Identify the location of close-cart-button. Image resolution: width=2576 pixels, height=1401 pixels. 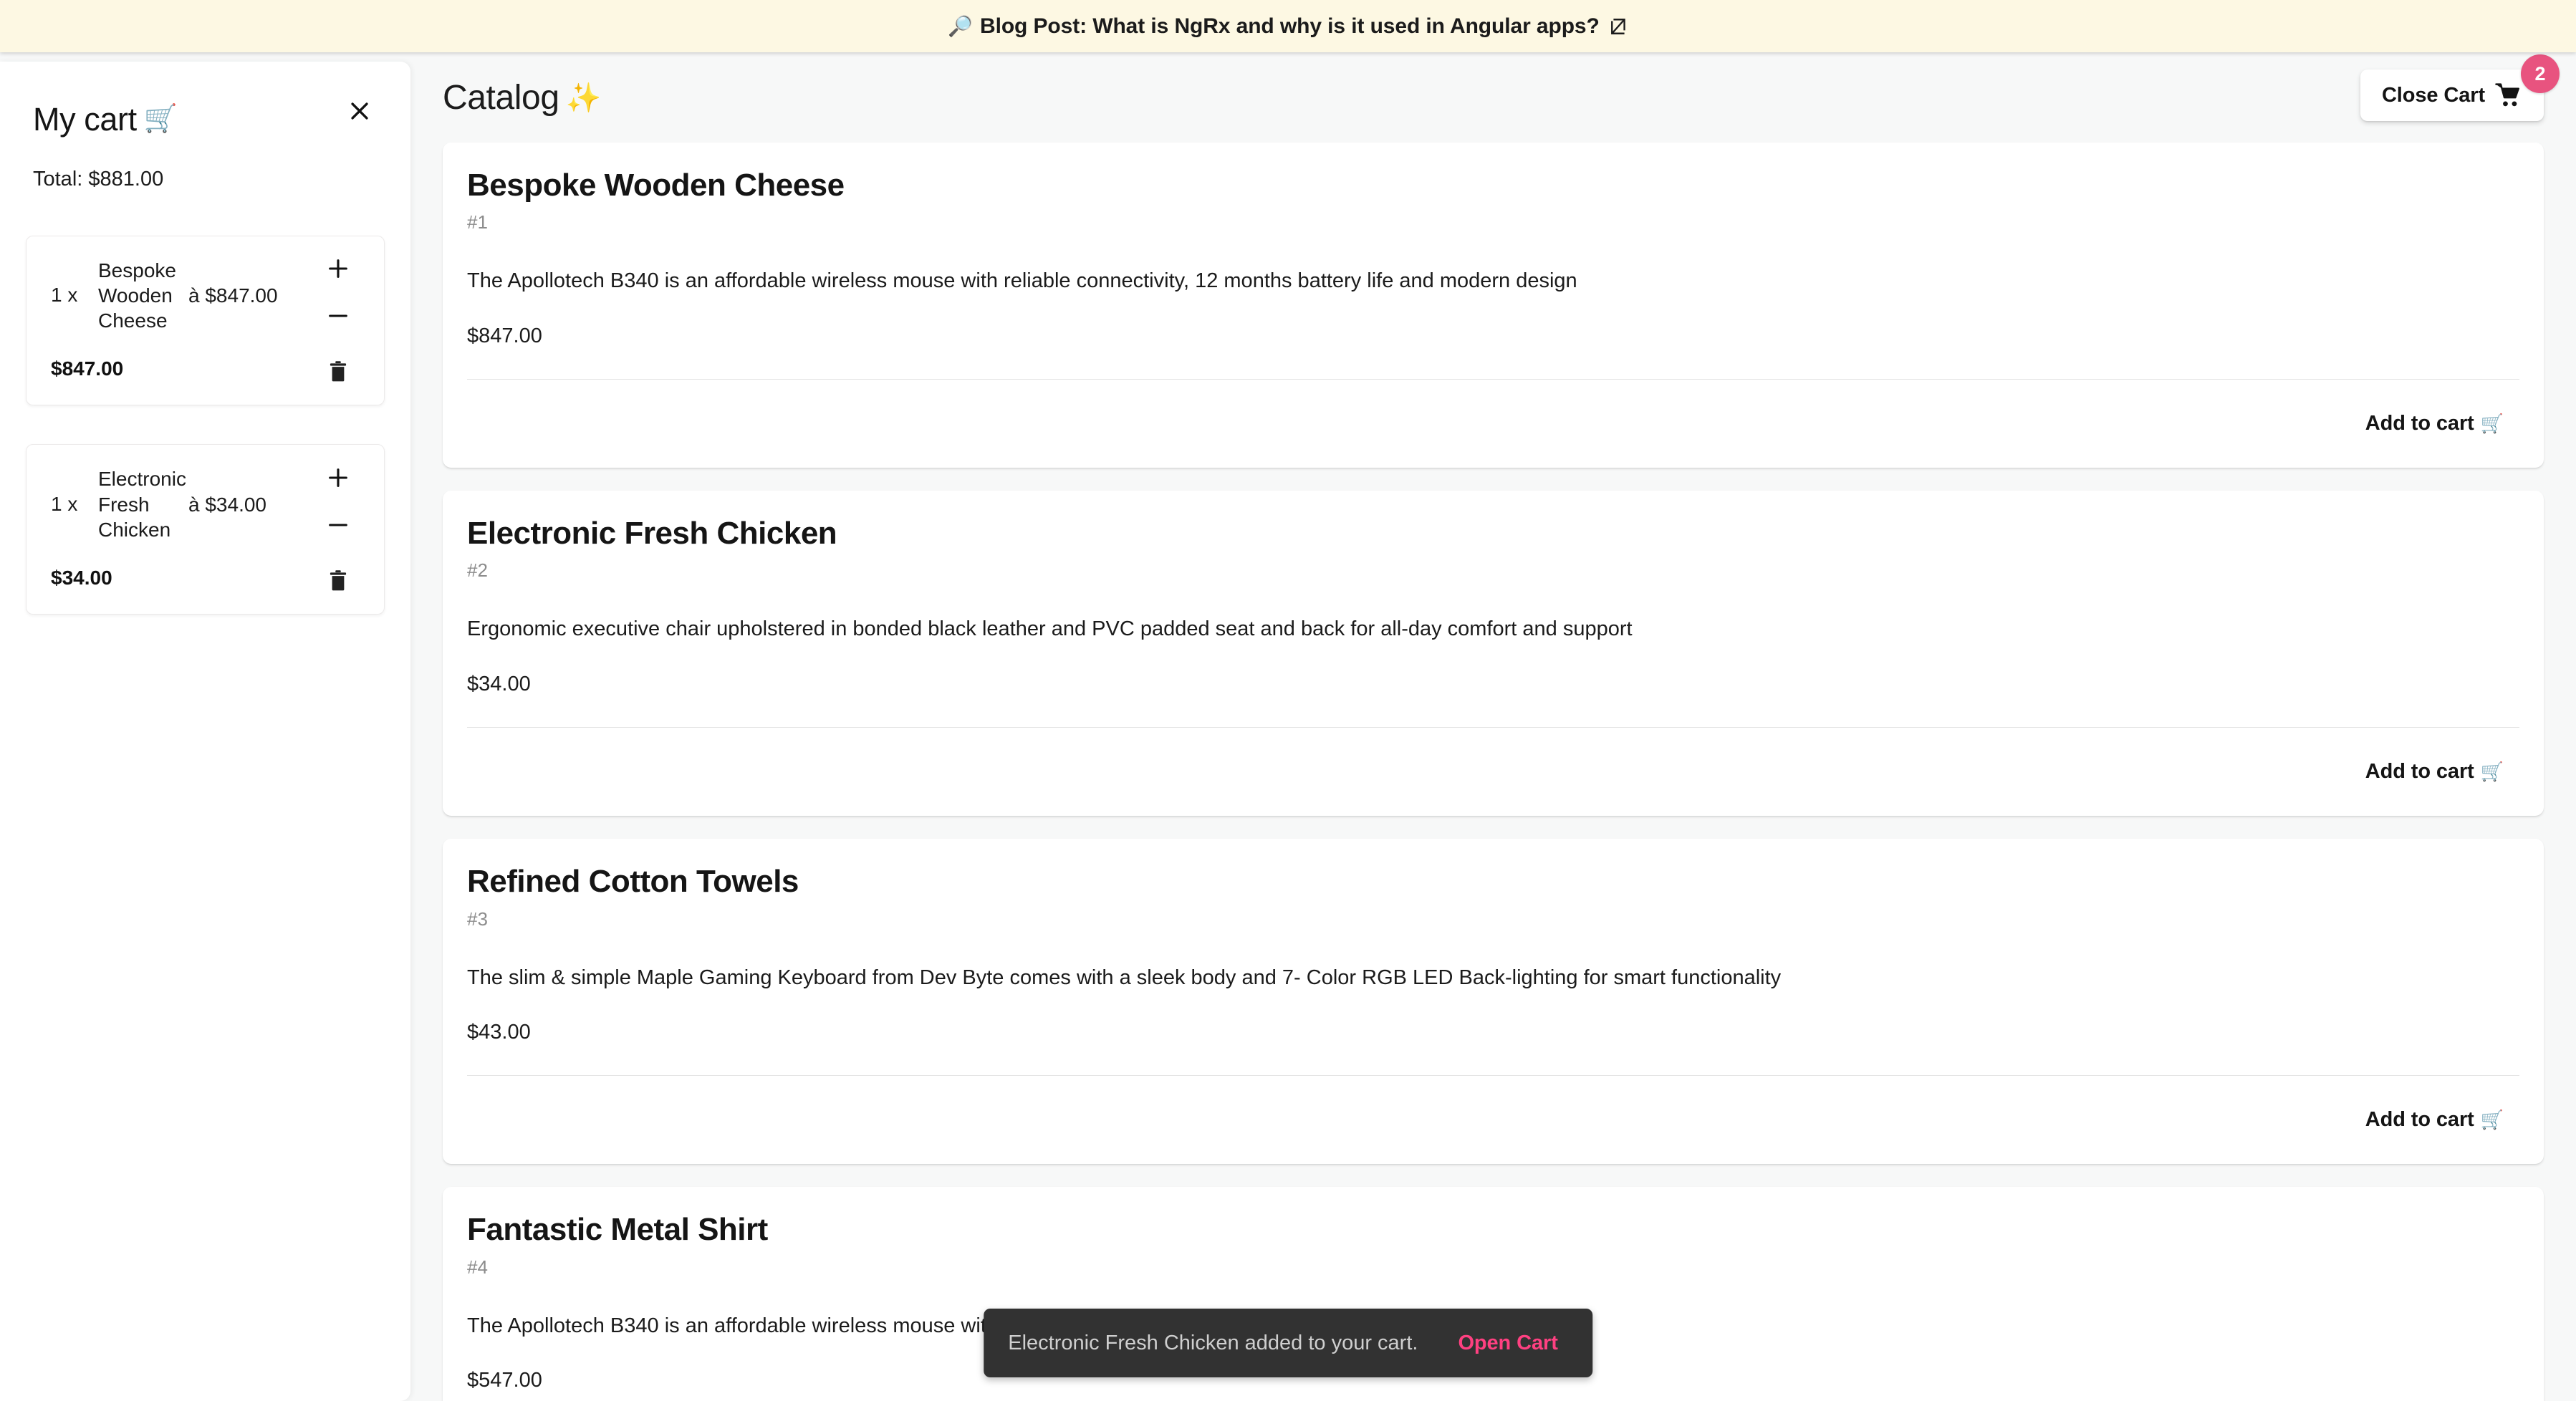
(360, 111).